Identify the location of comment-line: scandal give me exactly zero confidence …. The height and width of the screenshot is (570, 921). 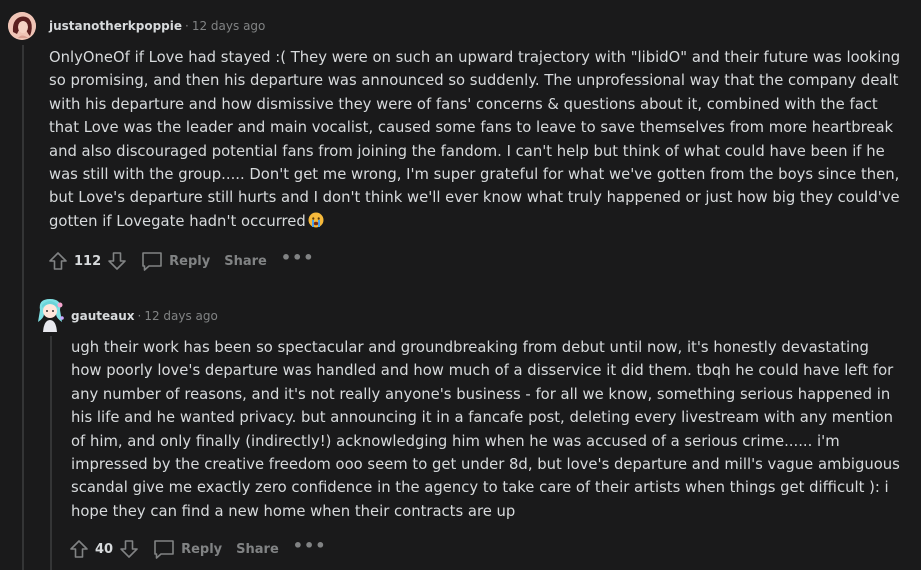
(480, 488).